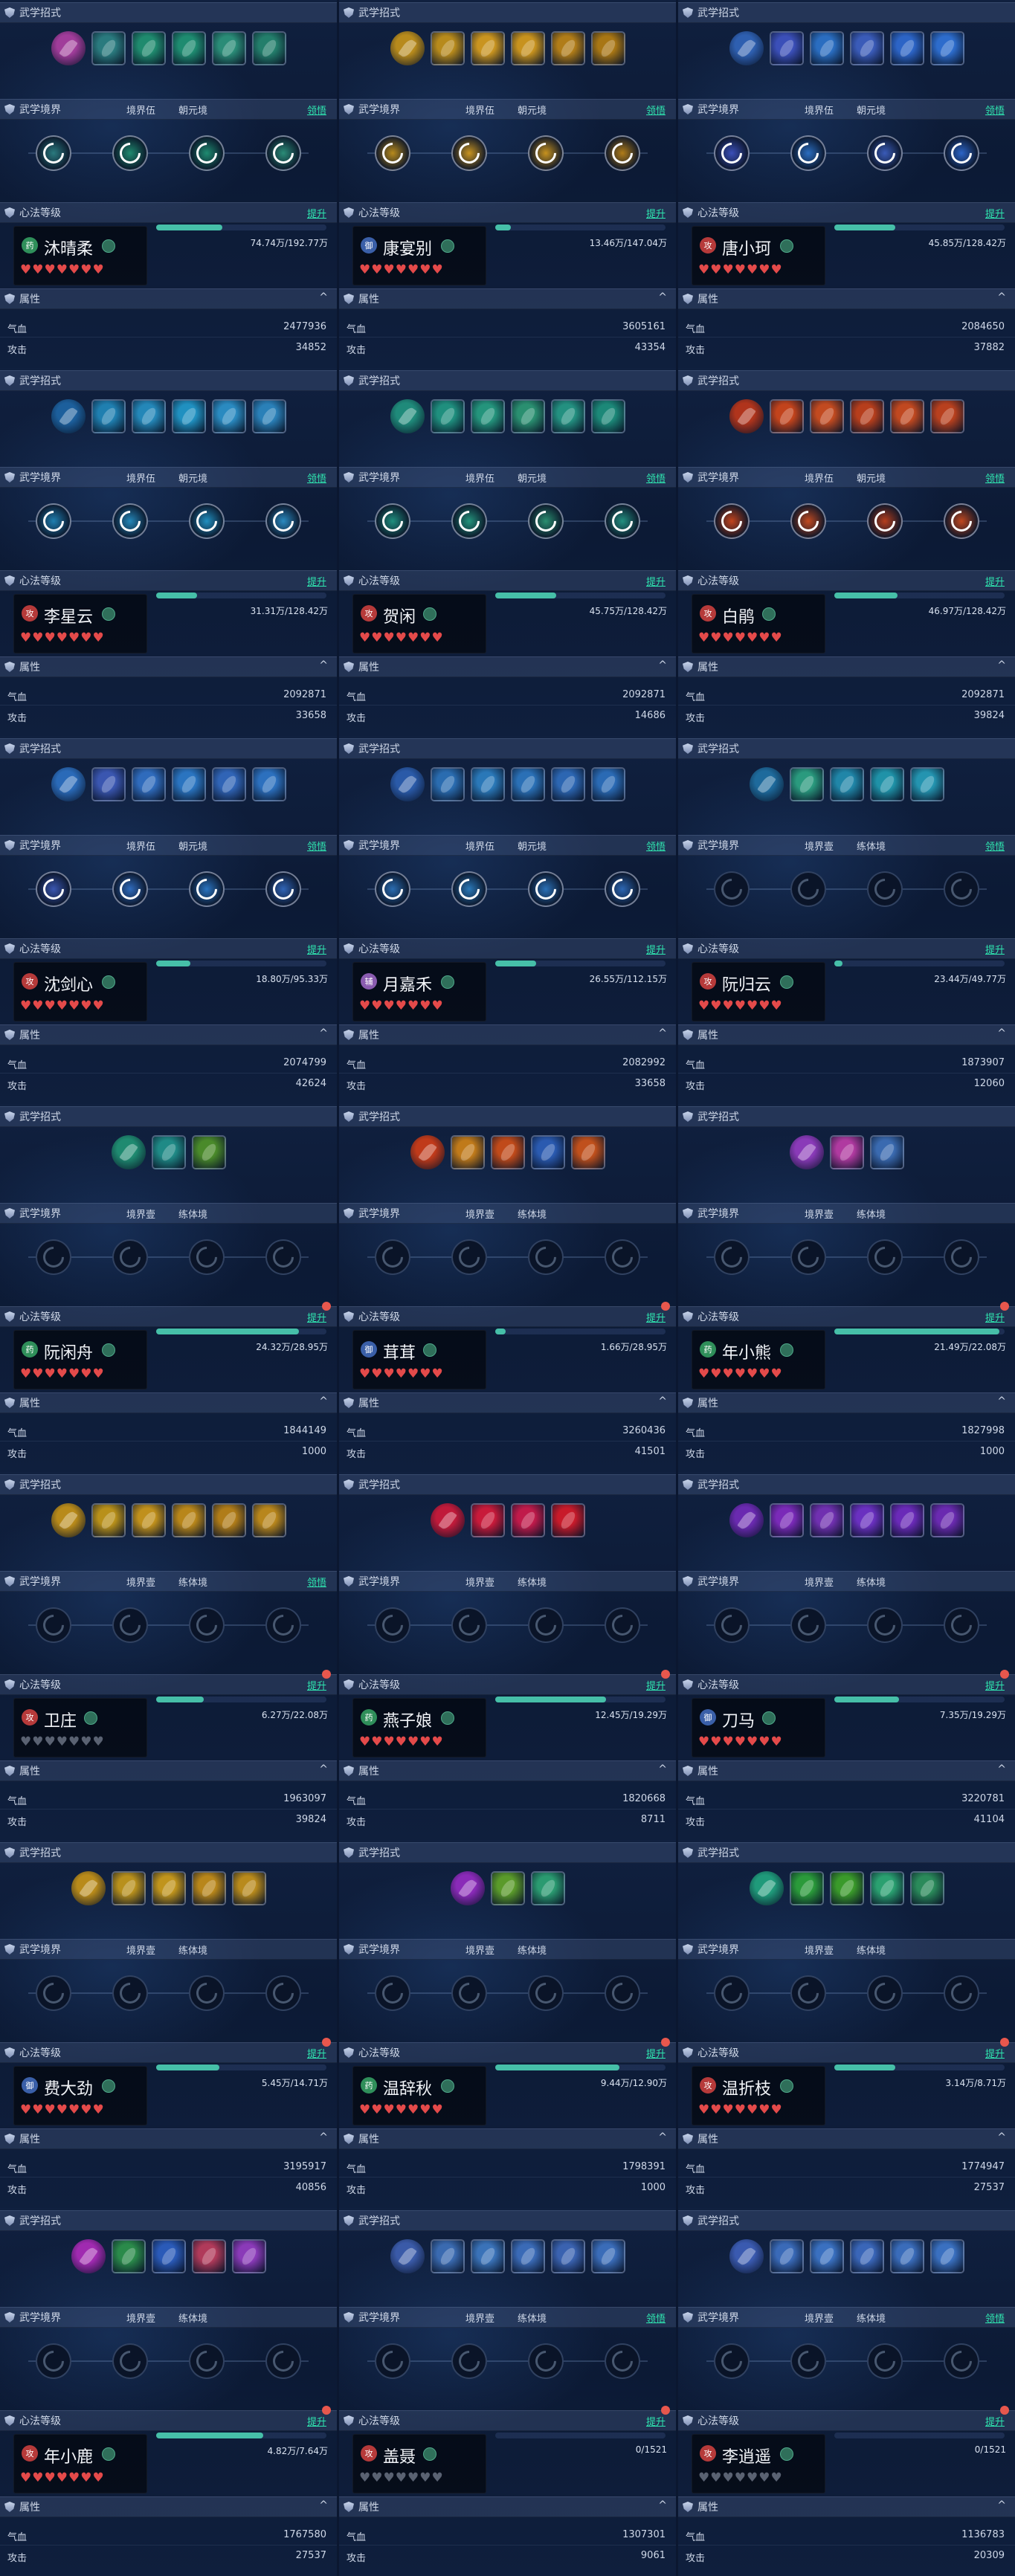  What do you see at coordinates (419, 1359) in the screenshot?
I see `character-card: 御茸茸 ♥♥♥♥♥♥♥` at bounding box center [419, 1359].